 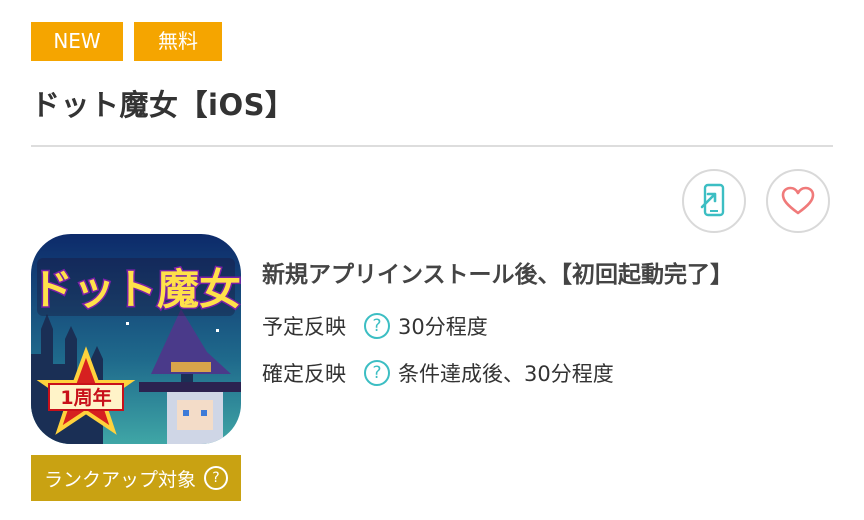 I want to click on smartphone-arrow-icon, so click(x=712, y=200).